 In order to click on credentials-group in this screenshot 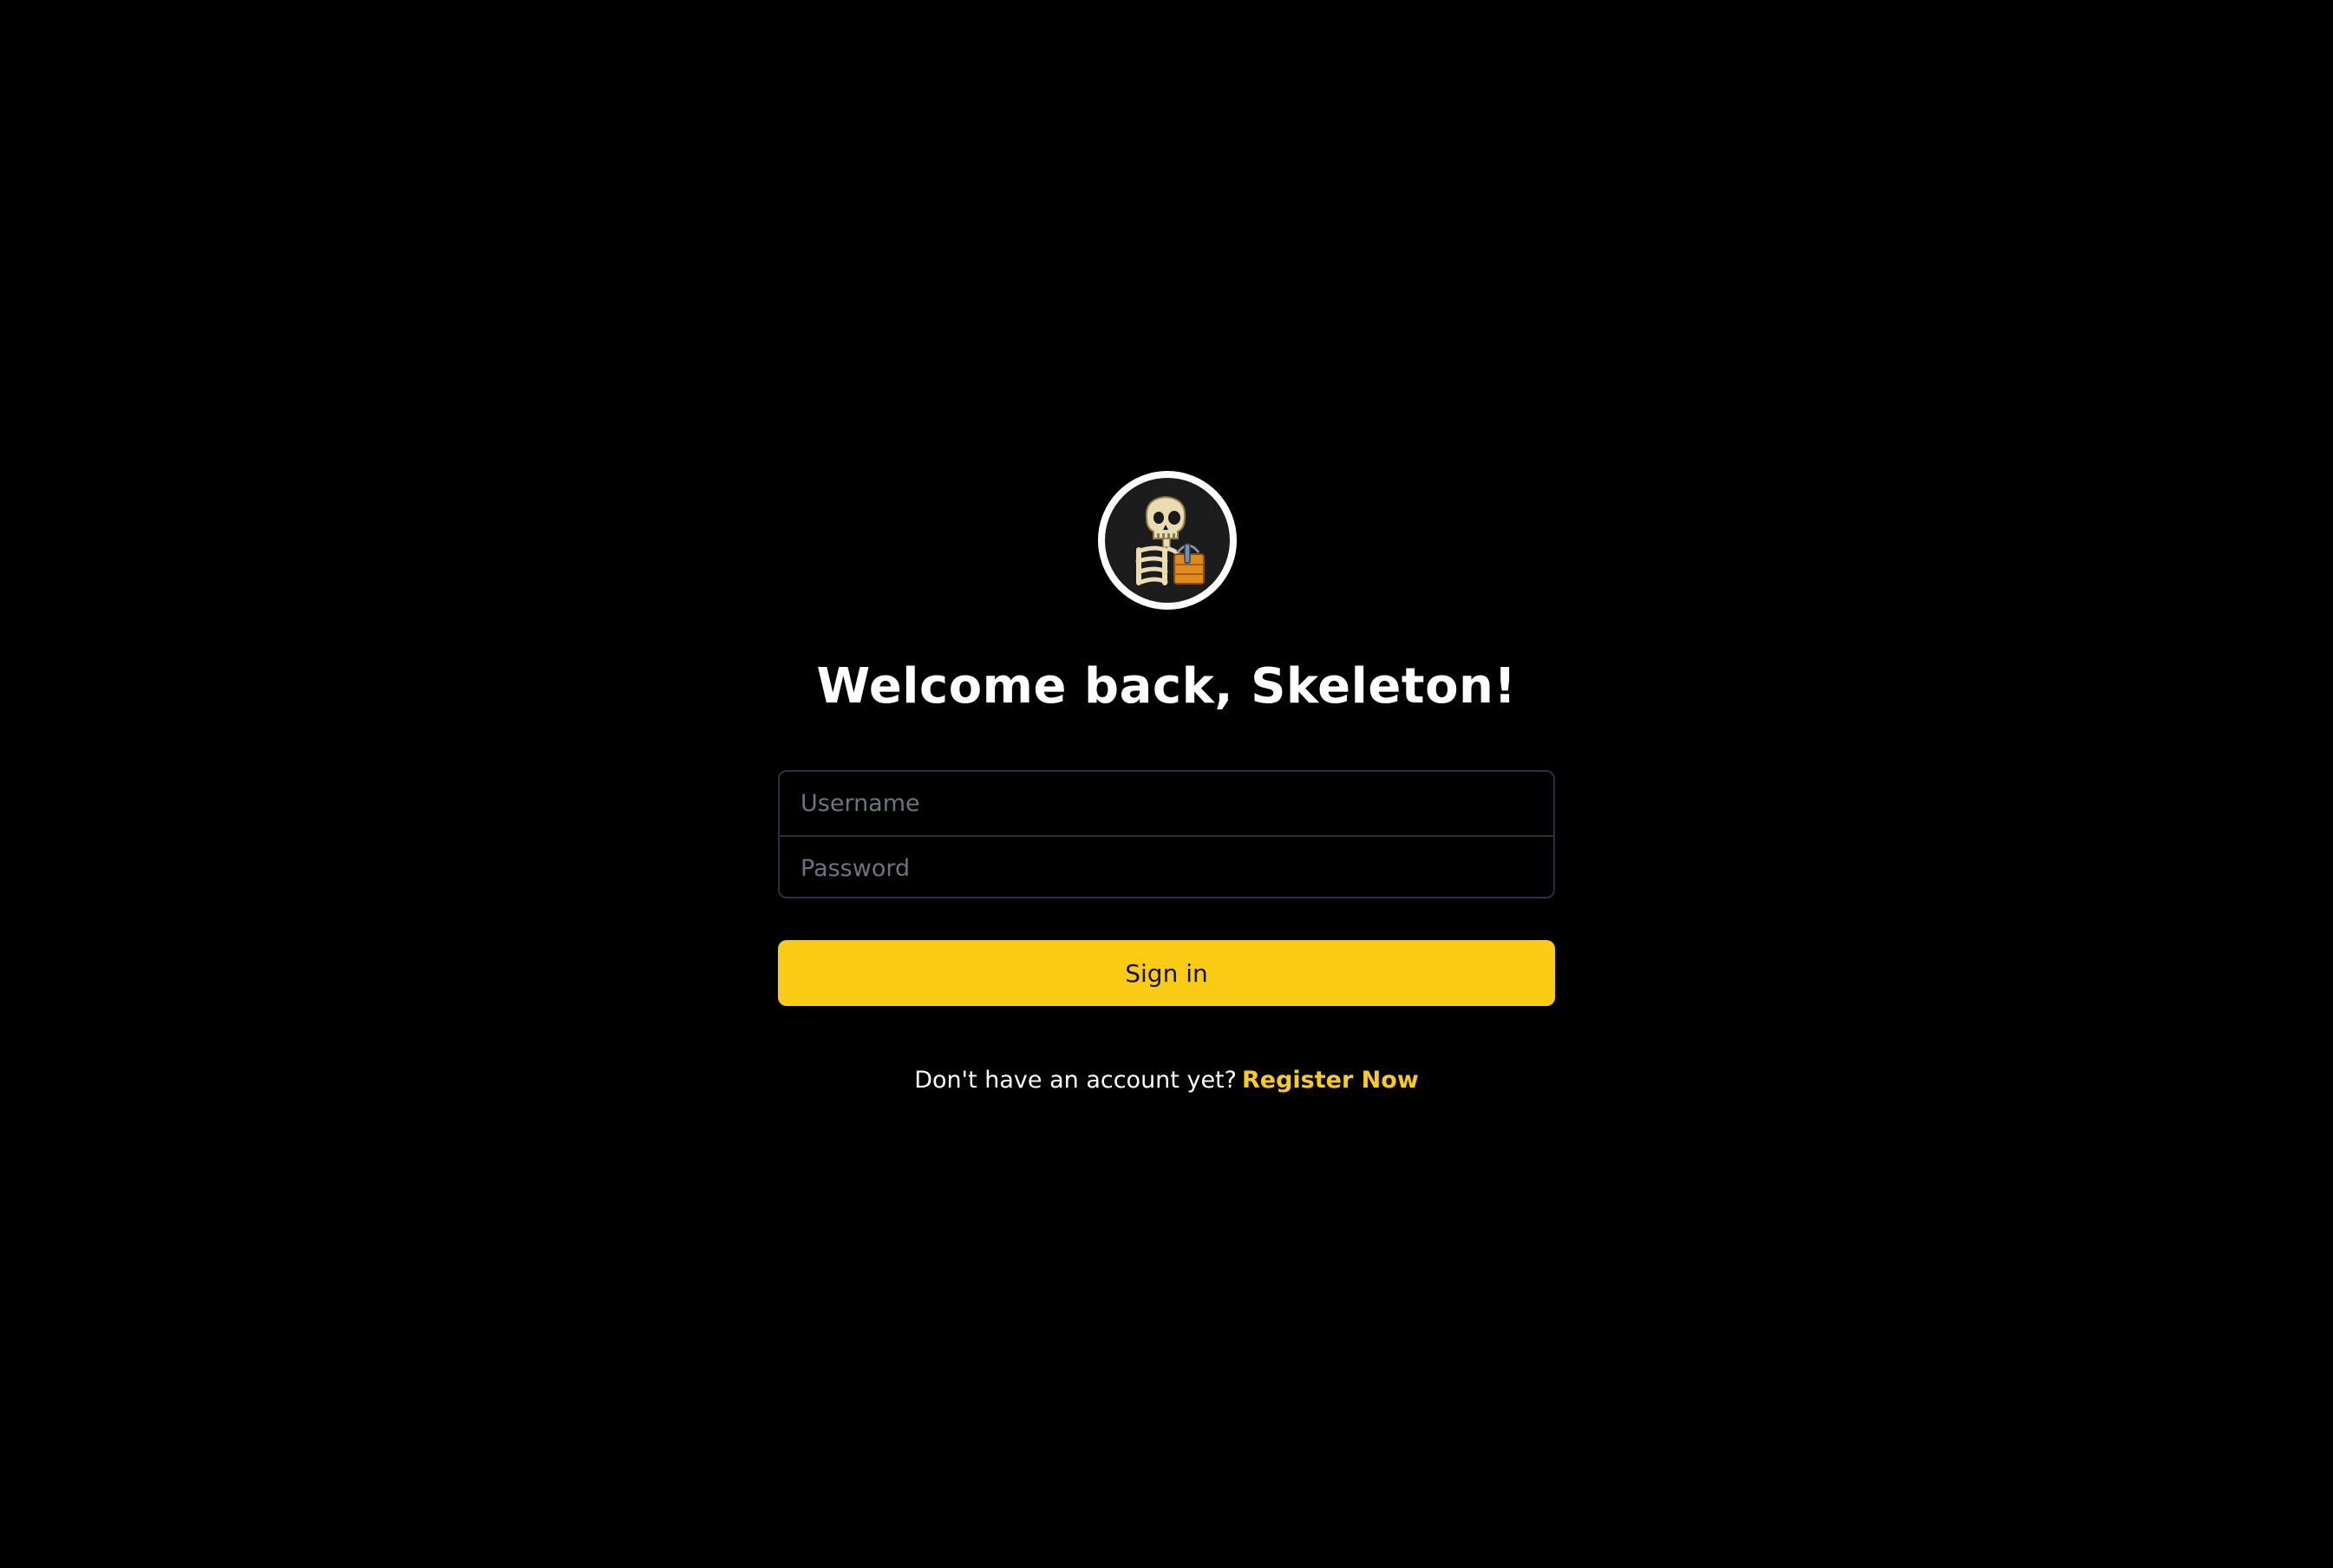, I will do `click(1166, 834)`.